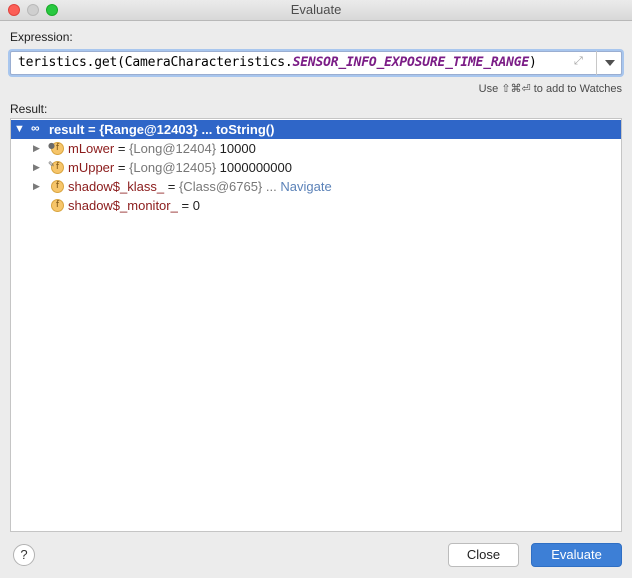  What do you see at coordinates (35, 128) in the screenshot?
I see `watch-glasses-icon: ∞` at bounding box center [35, 128].